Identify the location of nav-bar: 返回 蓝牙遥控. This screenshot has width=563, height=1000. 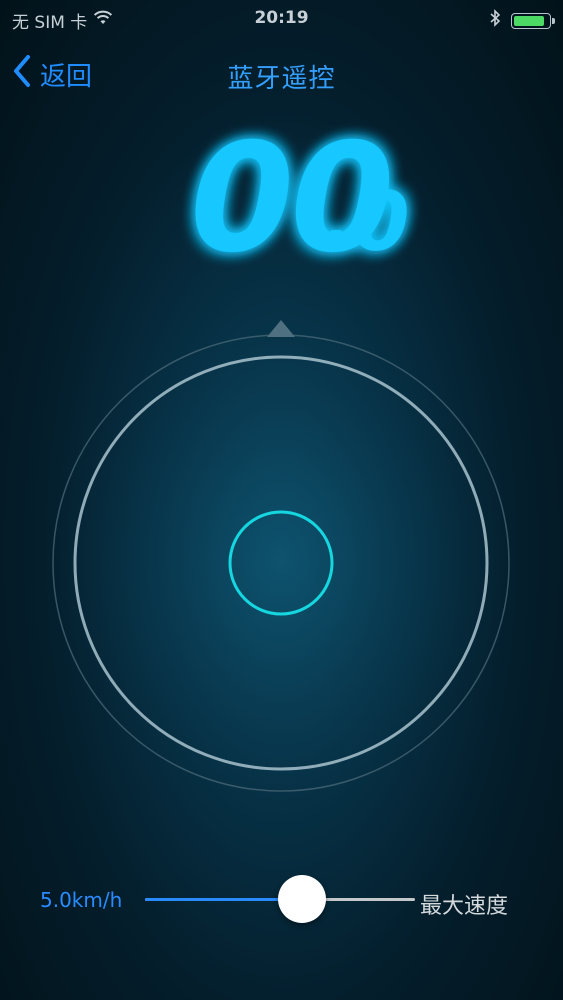
(281, 74).